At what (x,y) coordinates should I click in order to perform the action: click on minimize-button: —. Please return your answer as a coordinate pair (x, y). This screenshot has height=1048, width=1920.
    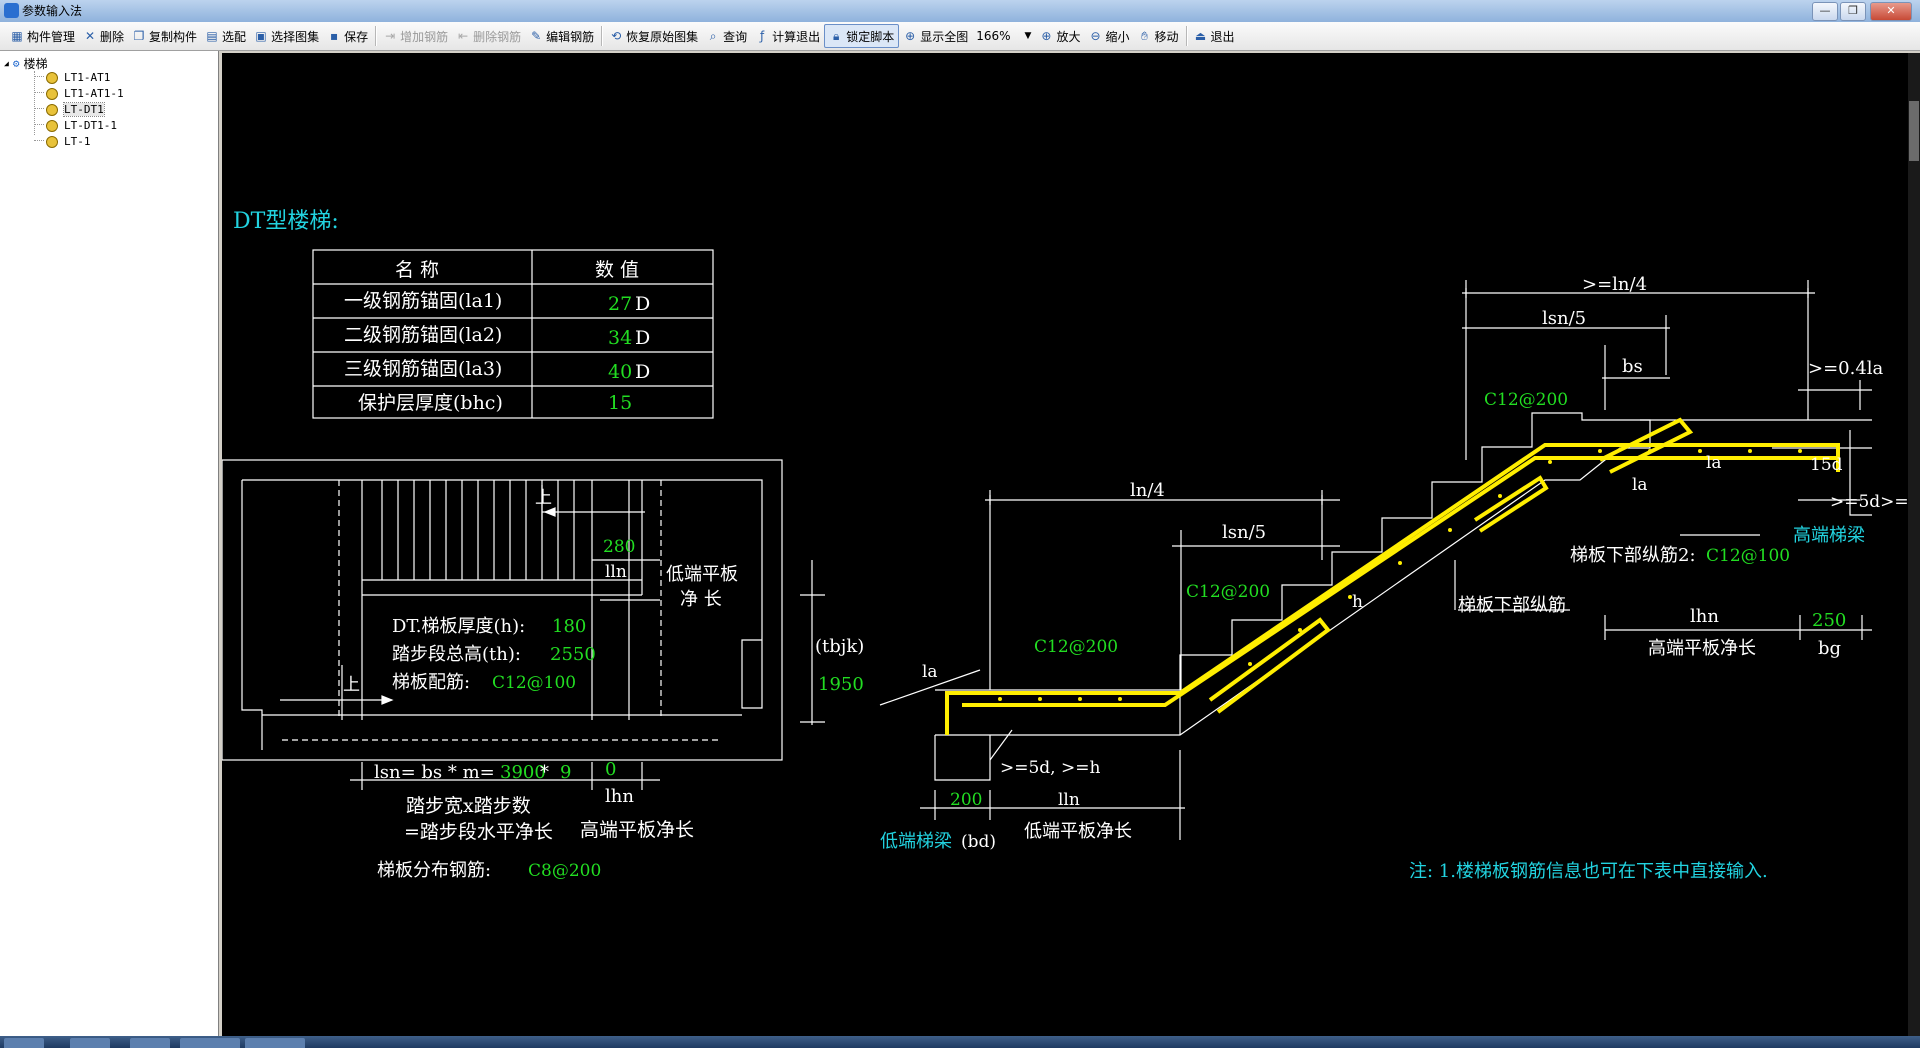
    Looking at the image, I should click on (1825, 11).